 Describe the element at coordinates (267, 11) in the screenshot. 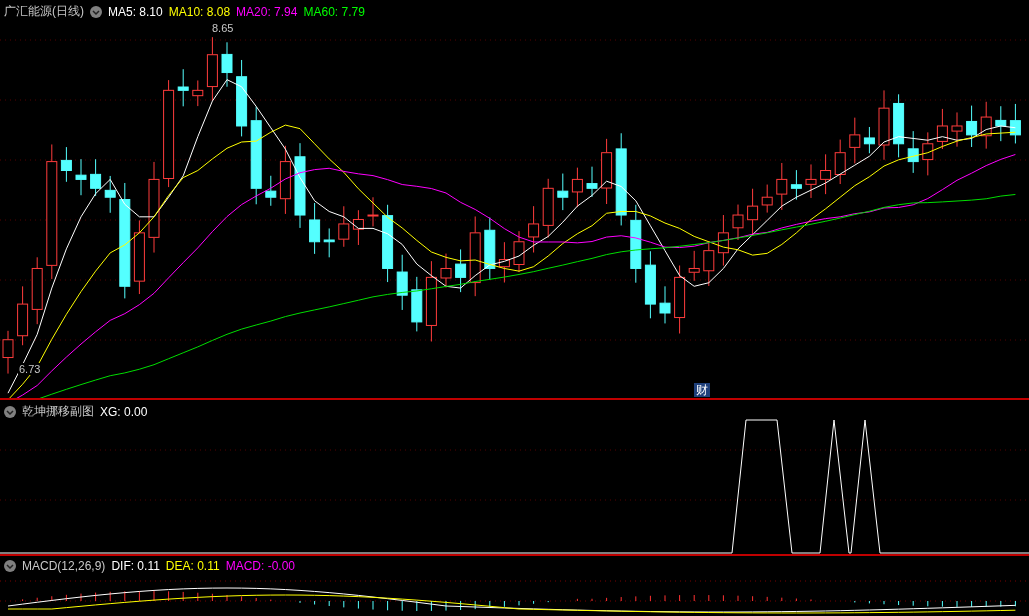

I see `indicator-value: MA20: 7.94` at that location.